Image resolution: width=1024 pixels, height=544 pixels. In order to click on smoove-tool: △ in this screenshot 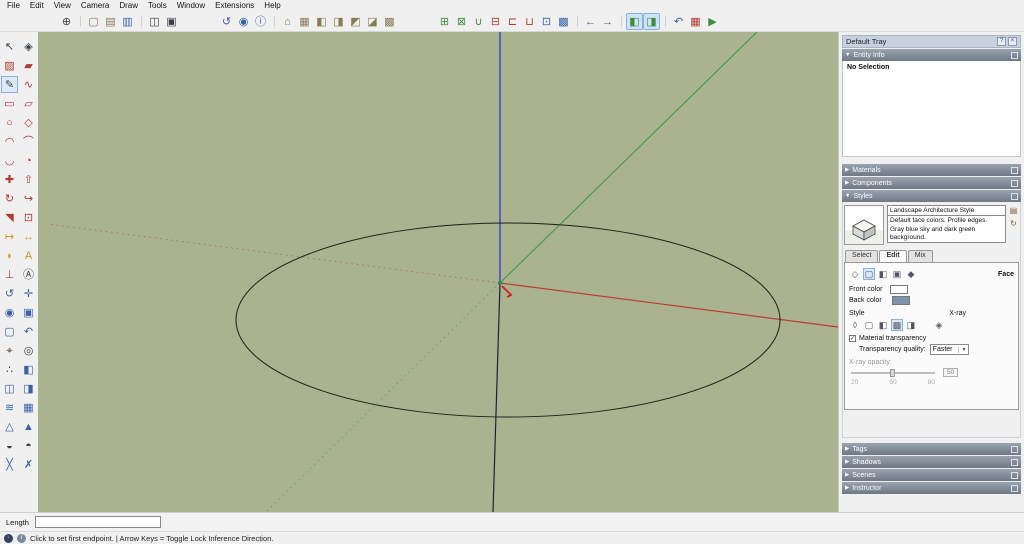, I will do `click(9, 426)`.